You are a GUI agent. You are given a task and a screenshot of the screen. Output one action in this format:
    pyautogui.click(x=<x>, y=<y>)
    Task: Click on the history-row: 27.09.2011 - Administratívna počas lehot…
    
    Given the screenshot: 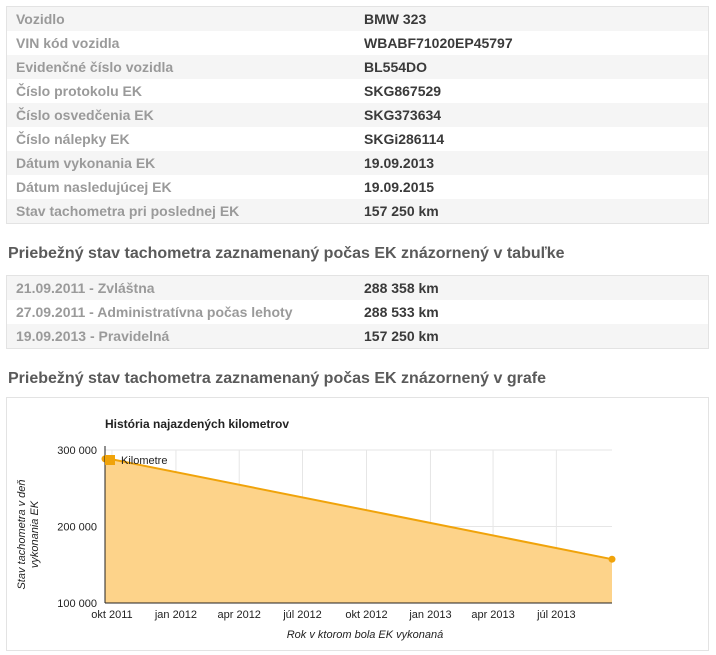 What is the action you would take?
    pyautogui.click(x=357, y=312)
    